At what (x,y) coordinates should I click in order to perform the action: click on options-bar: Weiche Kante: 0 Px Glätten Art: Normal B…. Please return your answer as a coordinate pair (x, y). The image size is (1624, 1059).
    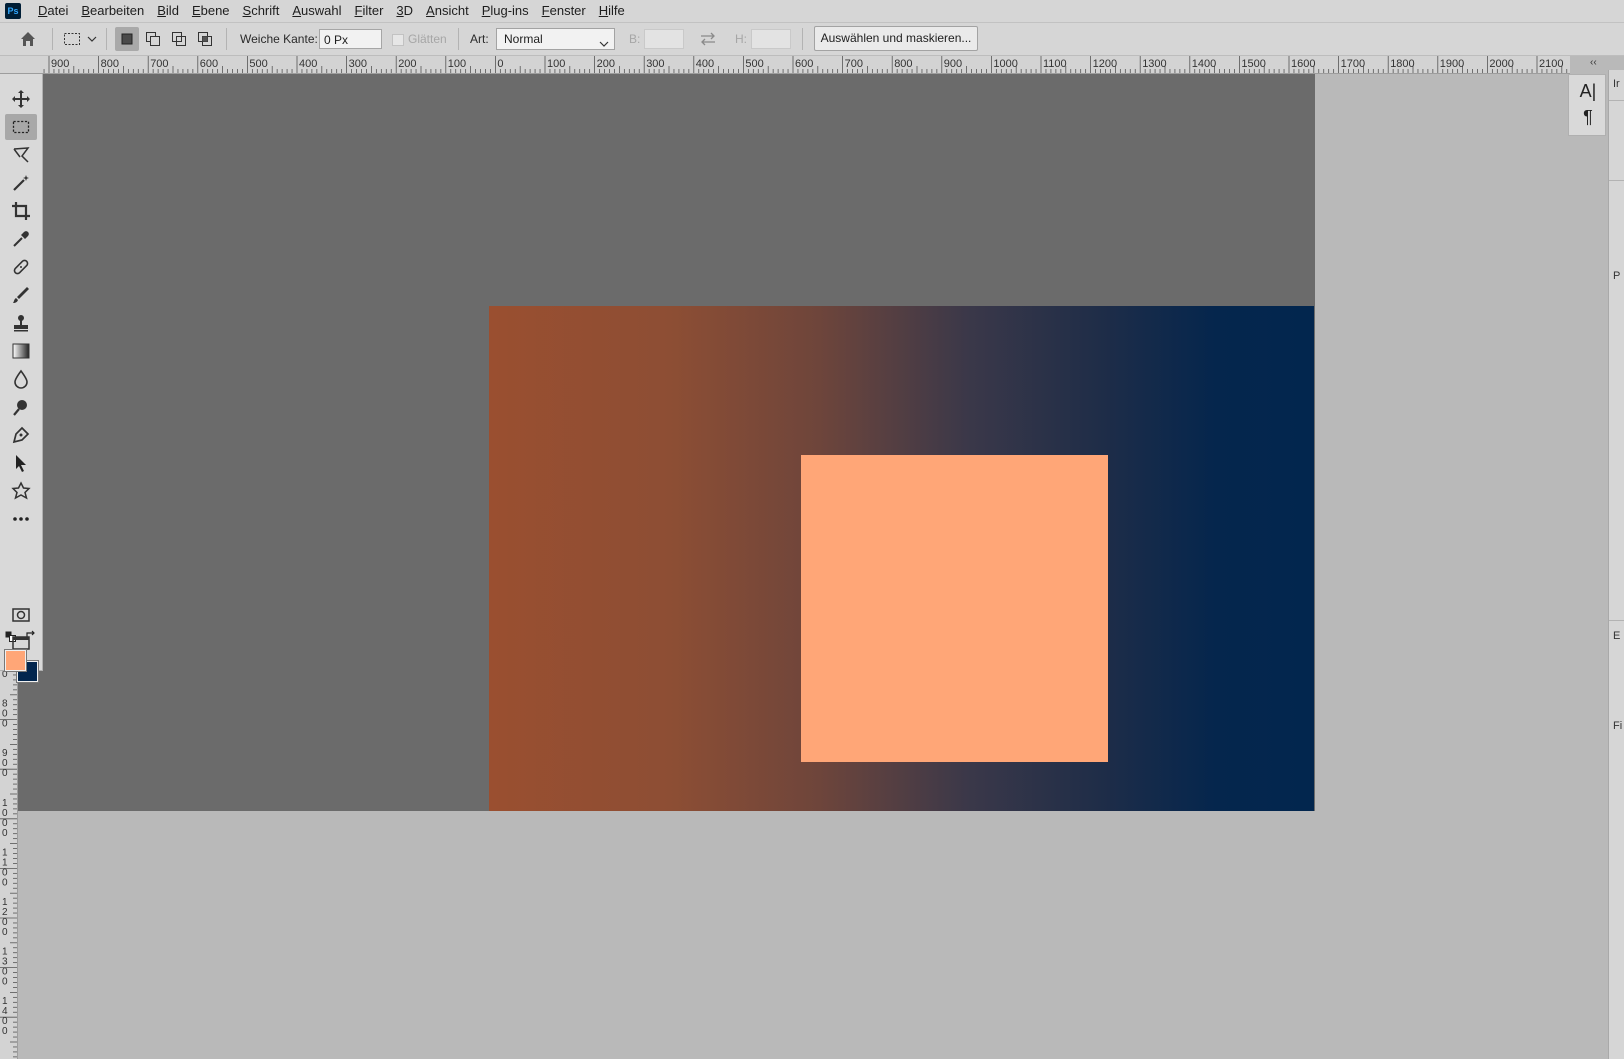
    Looking at the image, I should click on (812, 39).